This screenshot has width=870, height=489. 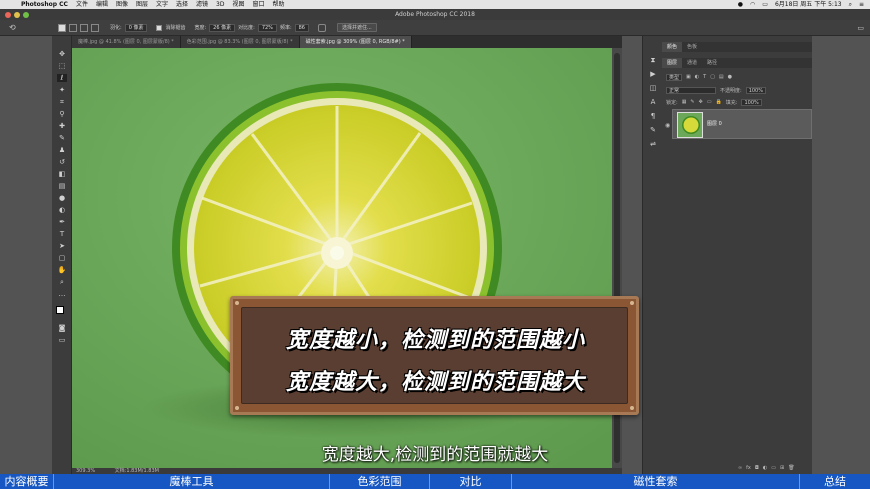 I want to click on contrast-input: 72%, so click(x=267, y=27).